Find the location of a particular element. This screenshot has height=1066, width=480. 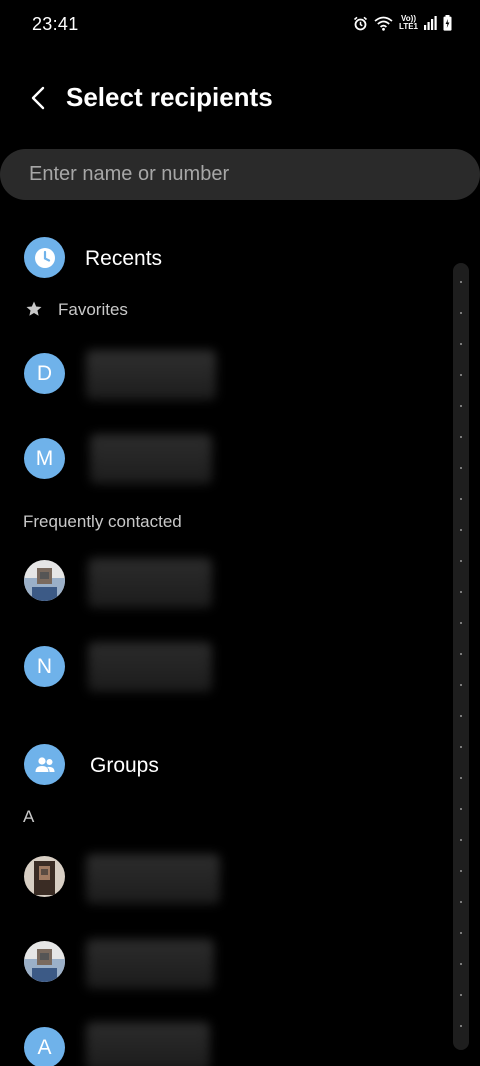

clock-icon is located at coordinates (44, 257).